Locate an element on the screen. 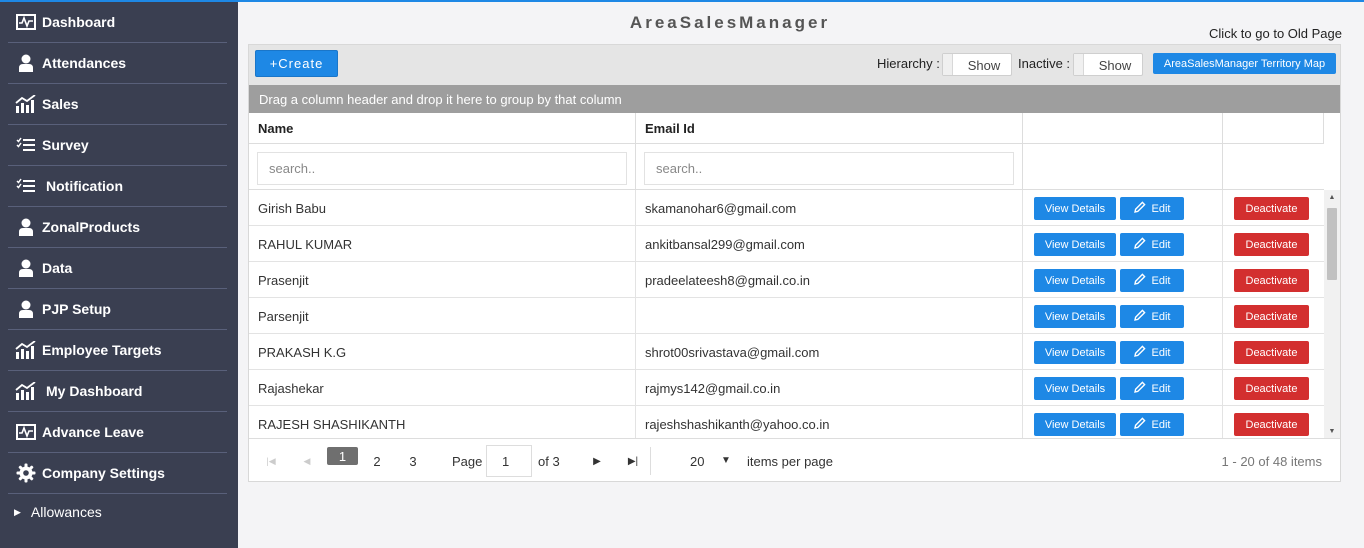  sidebar-item-attendances: Attendances is located at coordinates (117, 63).